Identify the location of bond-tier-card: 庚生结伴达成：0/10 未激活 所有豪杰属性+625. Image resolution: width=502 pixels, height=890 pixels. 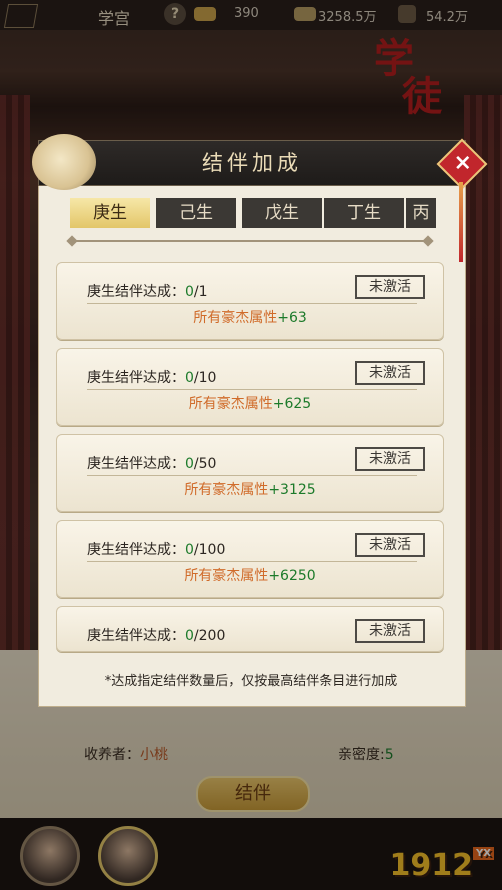
(250, 387).